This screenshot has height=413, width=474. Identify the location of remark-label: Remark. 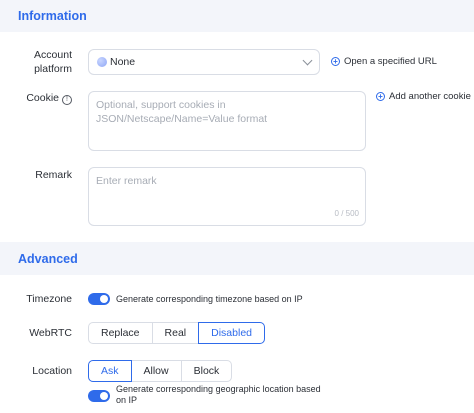
(53, 175).